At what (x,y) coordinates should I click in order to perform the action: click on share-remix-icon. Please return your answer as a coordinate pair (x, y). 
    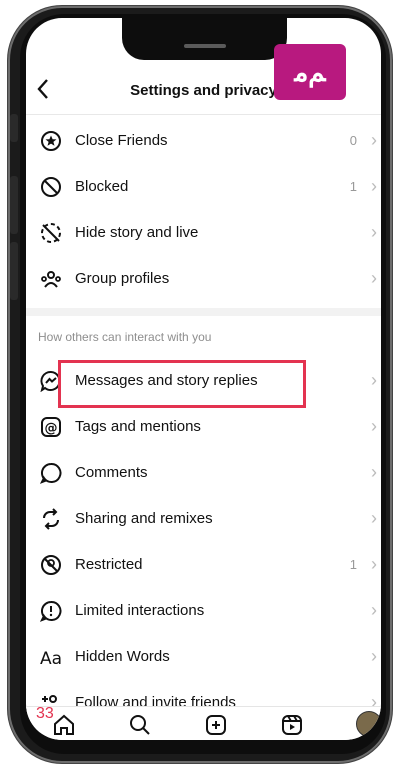
    Looking at the image, I should click on (51, 519).